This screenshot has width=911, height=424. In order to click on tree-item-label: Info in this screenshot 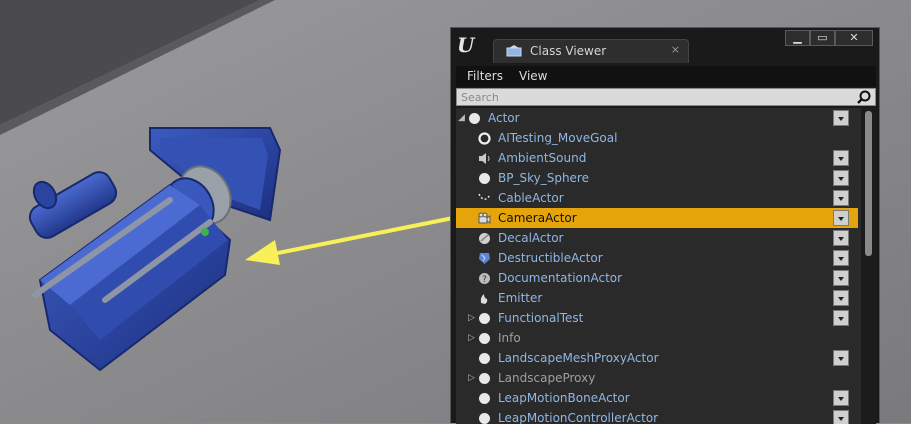, I will do `click(509, 338)`.